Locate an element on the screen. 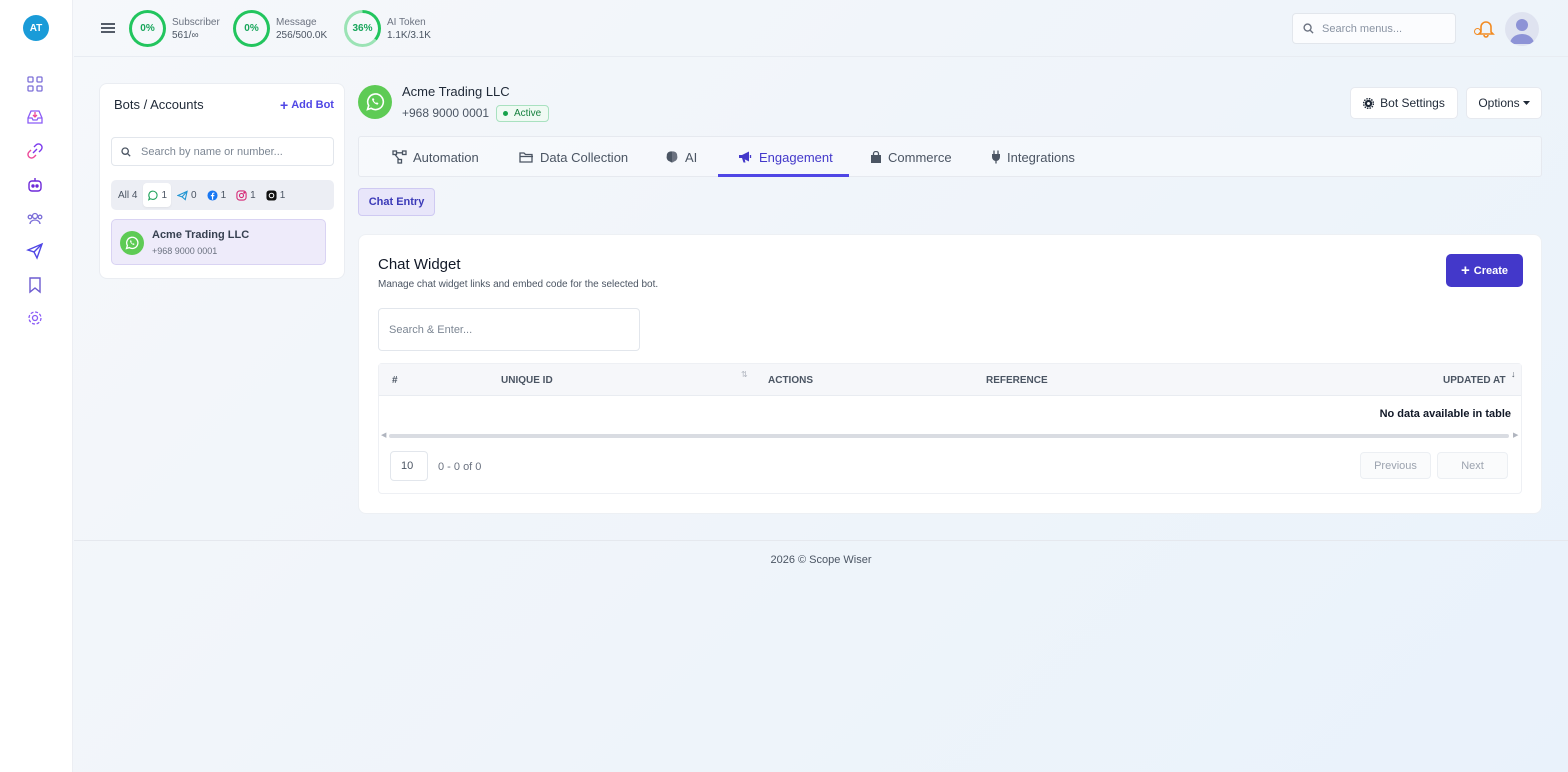 This screenshot has width=1568, height=772. create-button: + Create is located at coordinates (1484, 270).